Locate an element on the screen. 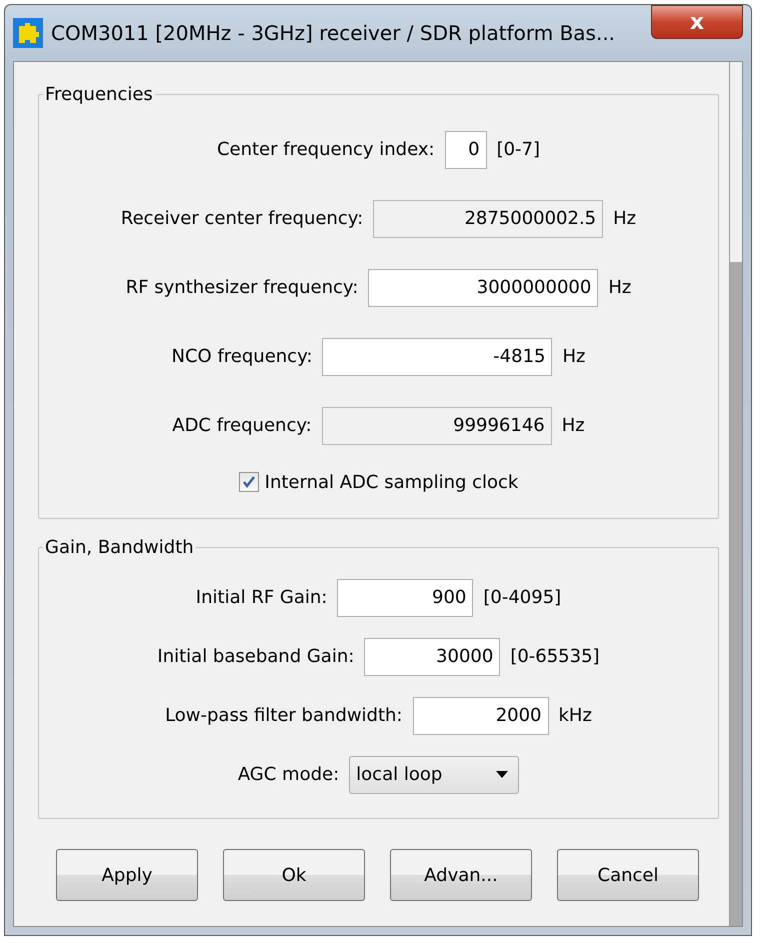 This screenshot has width=760, height=943. input-field: 99996146 is located at coordinates (437, 425).